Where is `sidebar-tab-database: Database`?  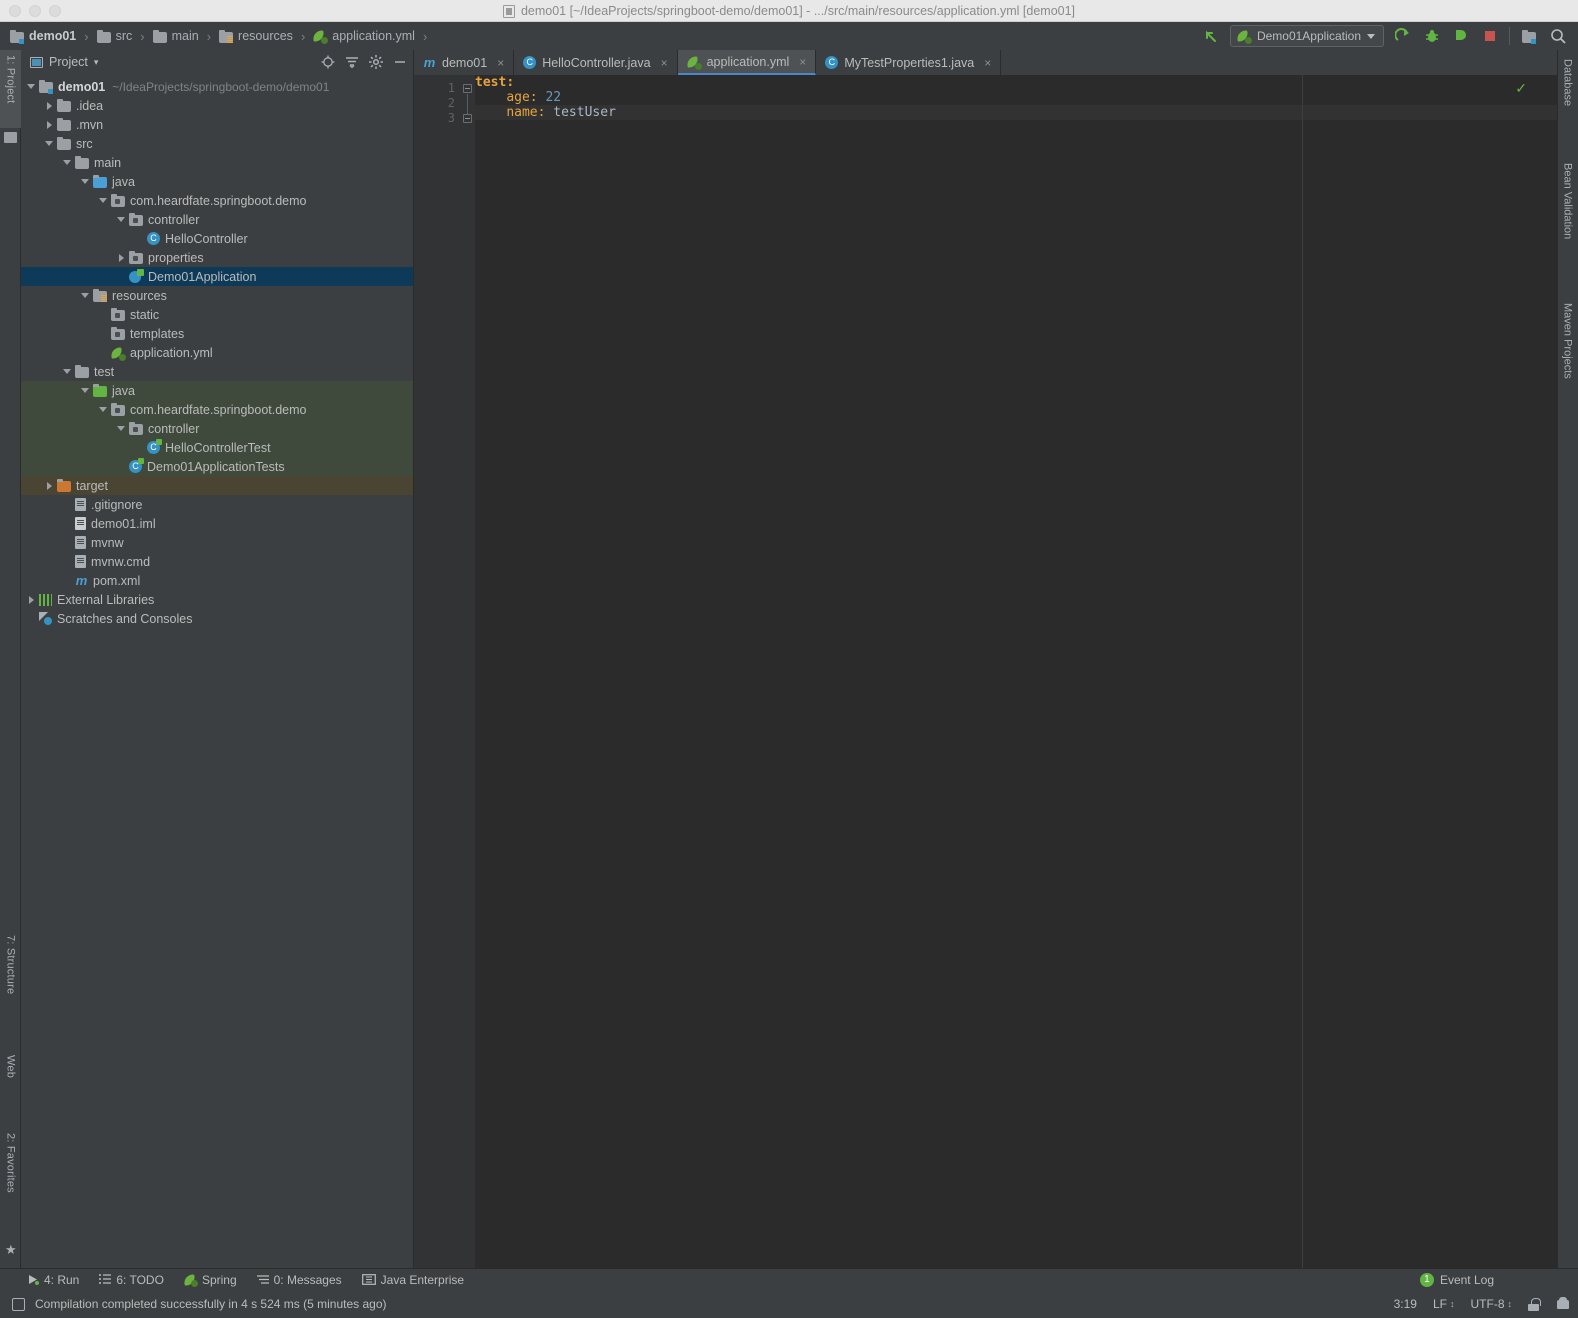 sidebar-tab-database: Database is located at coordinates (1567, 99).